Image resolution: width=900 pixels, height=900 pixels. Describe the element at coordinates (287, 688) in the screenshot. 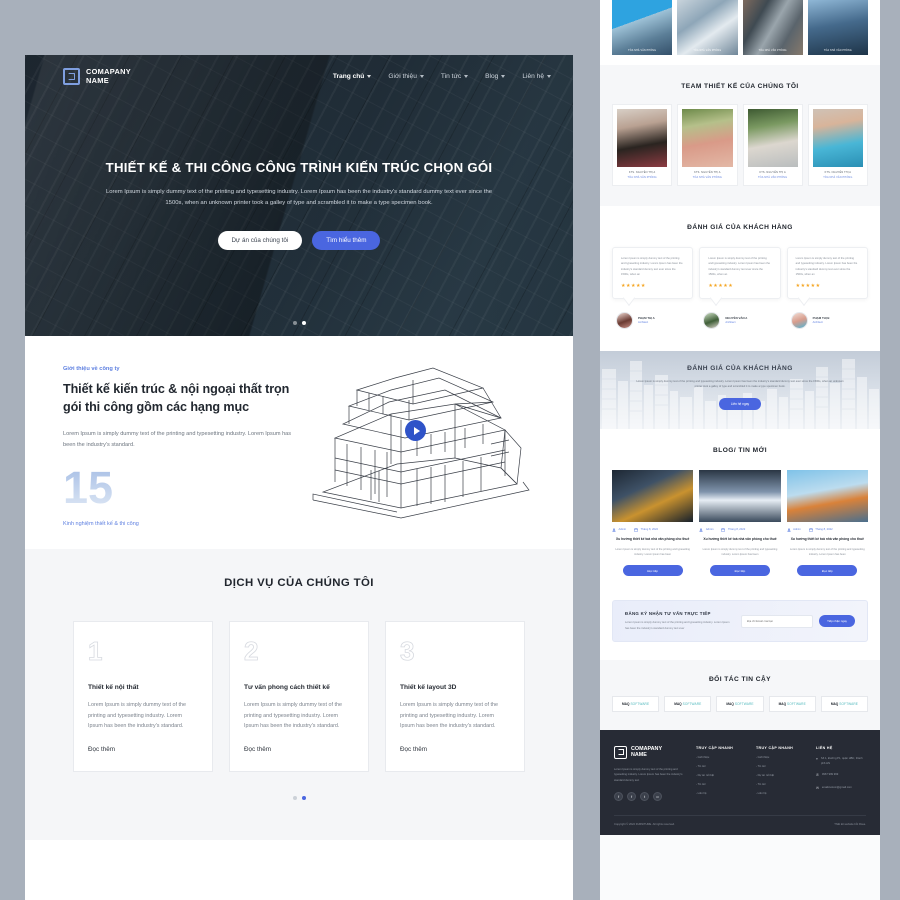

I see `service-title: Tư vấn phong cách thiết kế` at that location.